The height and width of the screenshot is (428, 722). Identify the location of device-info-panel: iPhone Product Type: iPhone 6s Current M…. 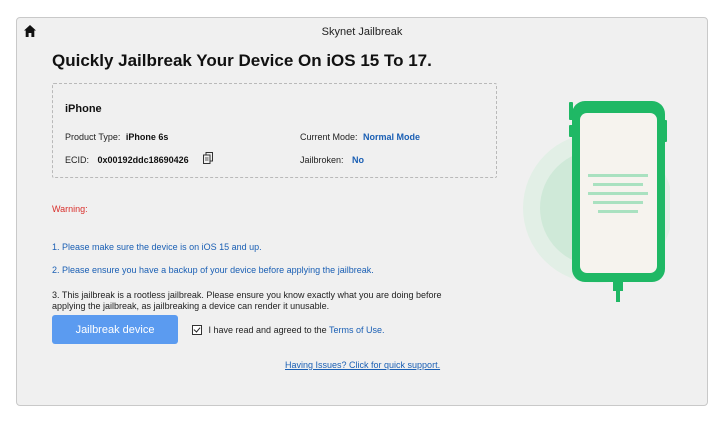
(274, 130).